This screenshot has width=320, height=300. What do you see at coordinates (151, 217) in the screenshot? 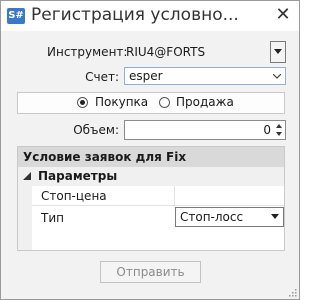
I see `property-row-type: Тип Стоп-лосс` at bounding box center [151, 217].